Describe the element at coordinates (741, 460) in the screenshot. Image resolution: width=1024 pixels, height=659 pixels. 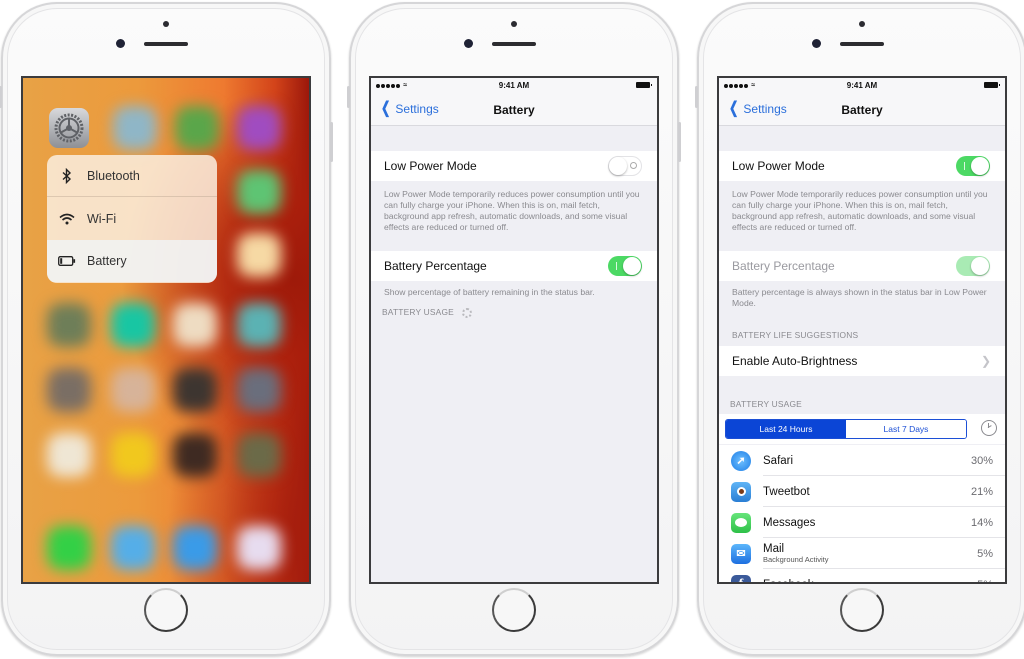
I see `safari-icon: ➚` at that location.